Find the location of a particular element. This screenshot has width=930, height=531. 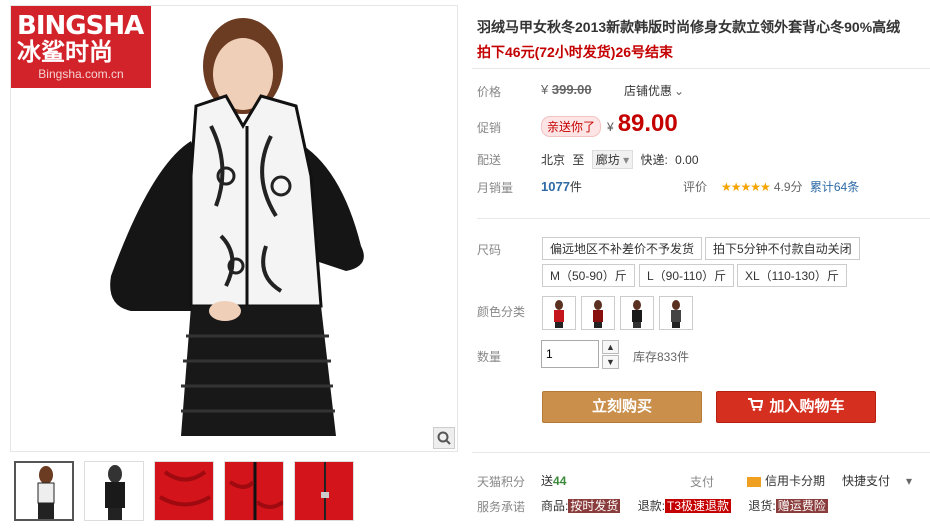

add-to-cart-button: 加入购物车 is located at coordinates (796, 407).